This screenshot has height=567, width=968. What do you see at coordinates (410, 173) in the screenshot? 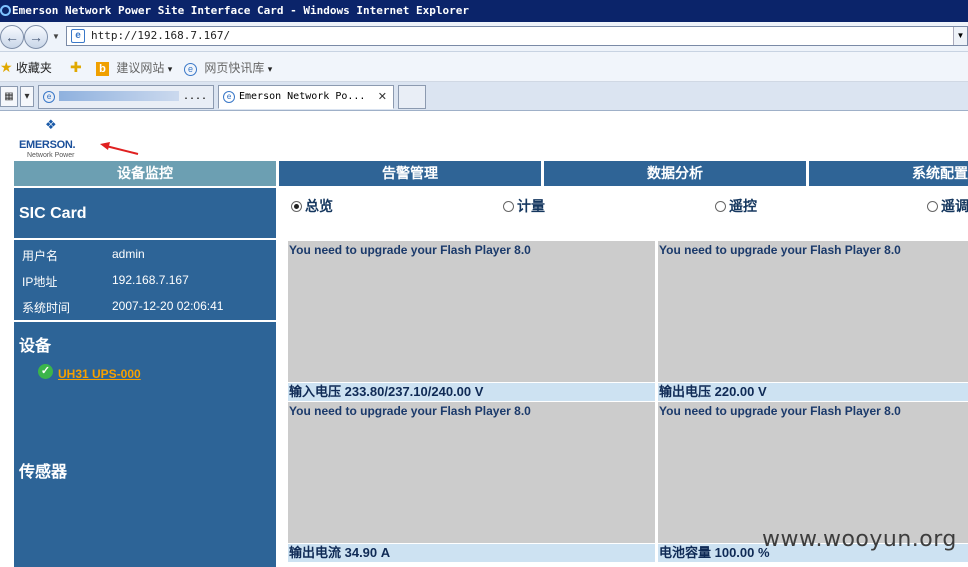
I see `menu-alarm-management: 告警管理` at bounding box center [410, 173].